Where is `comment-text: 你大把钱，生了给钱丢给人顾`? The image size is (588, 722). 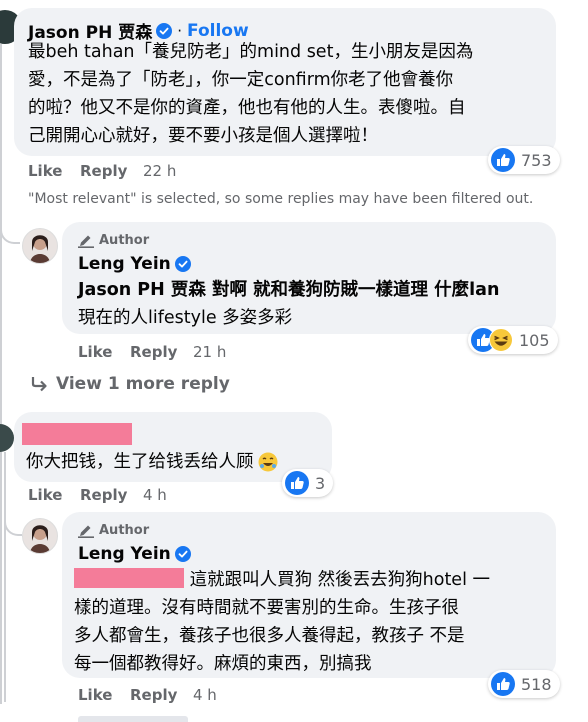 comment-text: 你大把钱，生了给钱丢给人顾 is located at coordinates (152, 462).